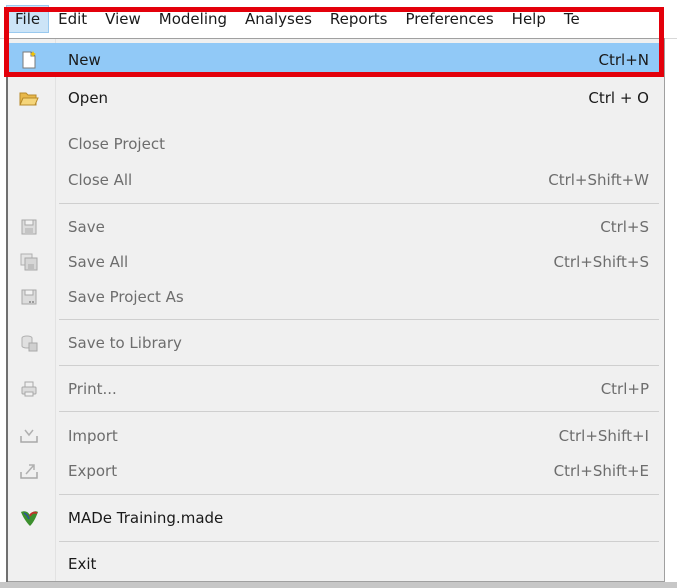  What do you see at coordinates (335, 60) in the screenshot?
I see `menu-item-new: New Ctrl+N` at bounding box center [335, 60].